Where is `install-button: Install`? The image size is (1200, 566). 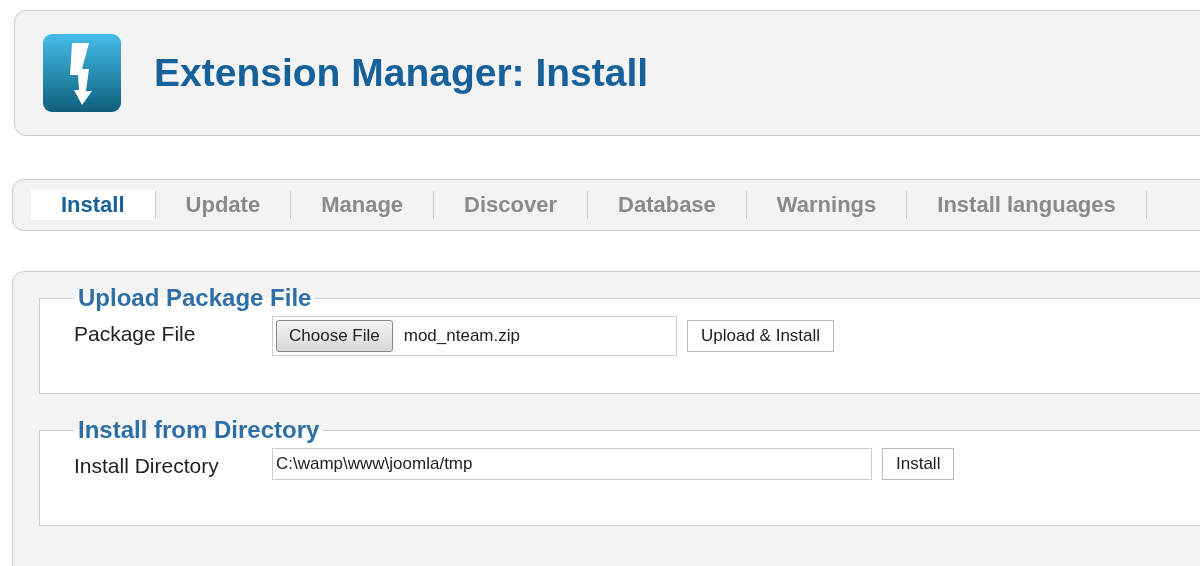
install-button: Install is located at coordinates (918, 464).